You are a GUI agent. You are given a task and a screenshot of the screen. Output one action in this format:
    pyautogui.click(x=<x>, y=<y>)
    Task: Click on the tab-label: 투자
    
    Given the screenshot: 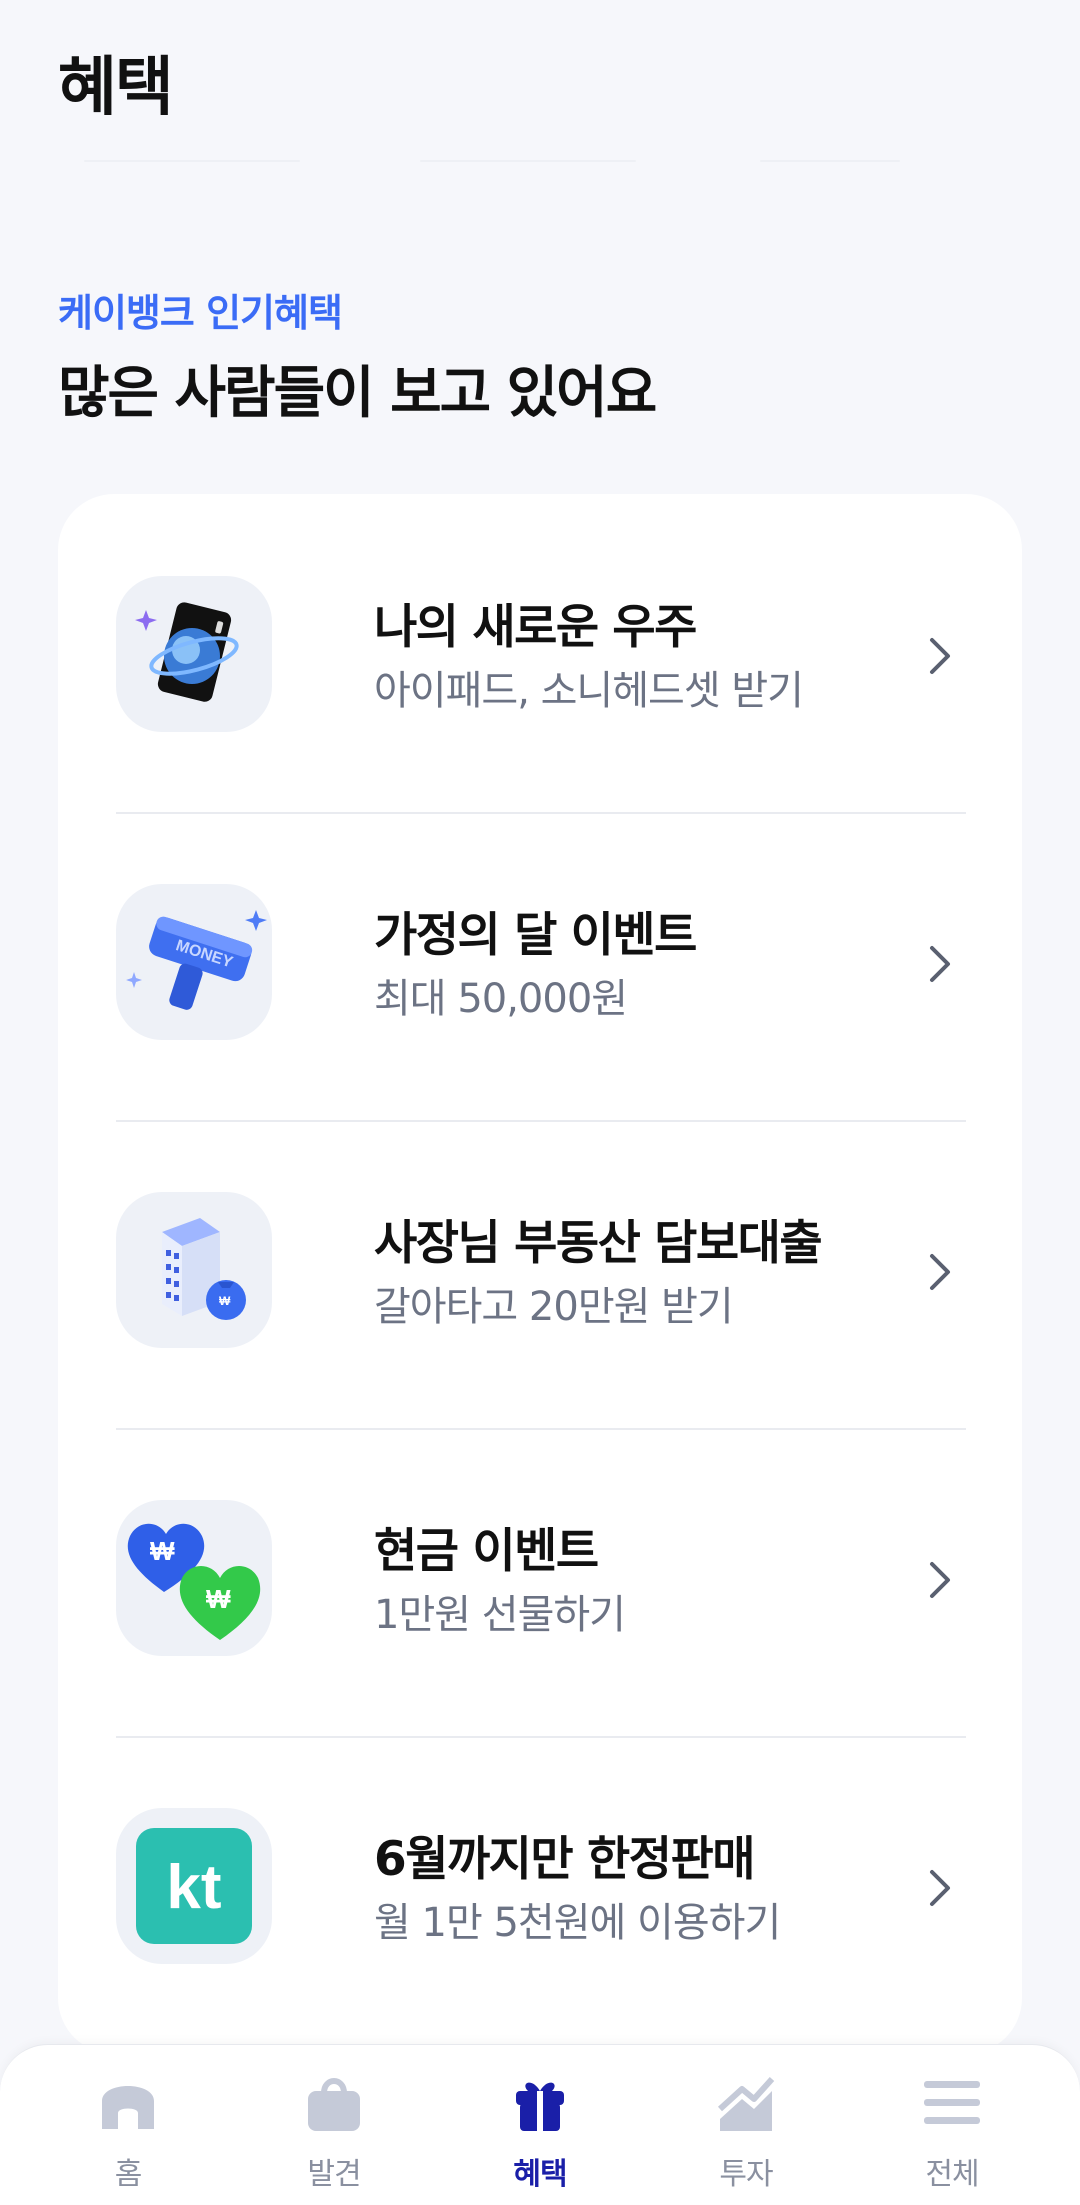 What is the action you would take?
    pyautogui.click(x=746, y=2174)
    